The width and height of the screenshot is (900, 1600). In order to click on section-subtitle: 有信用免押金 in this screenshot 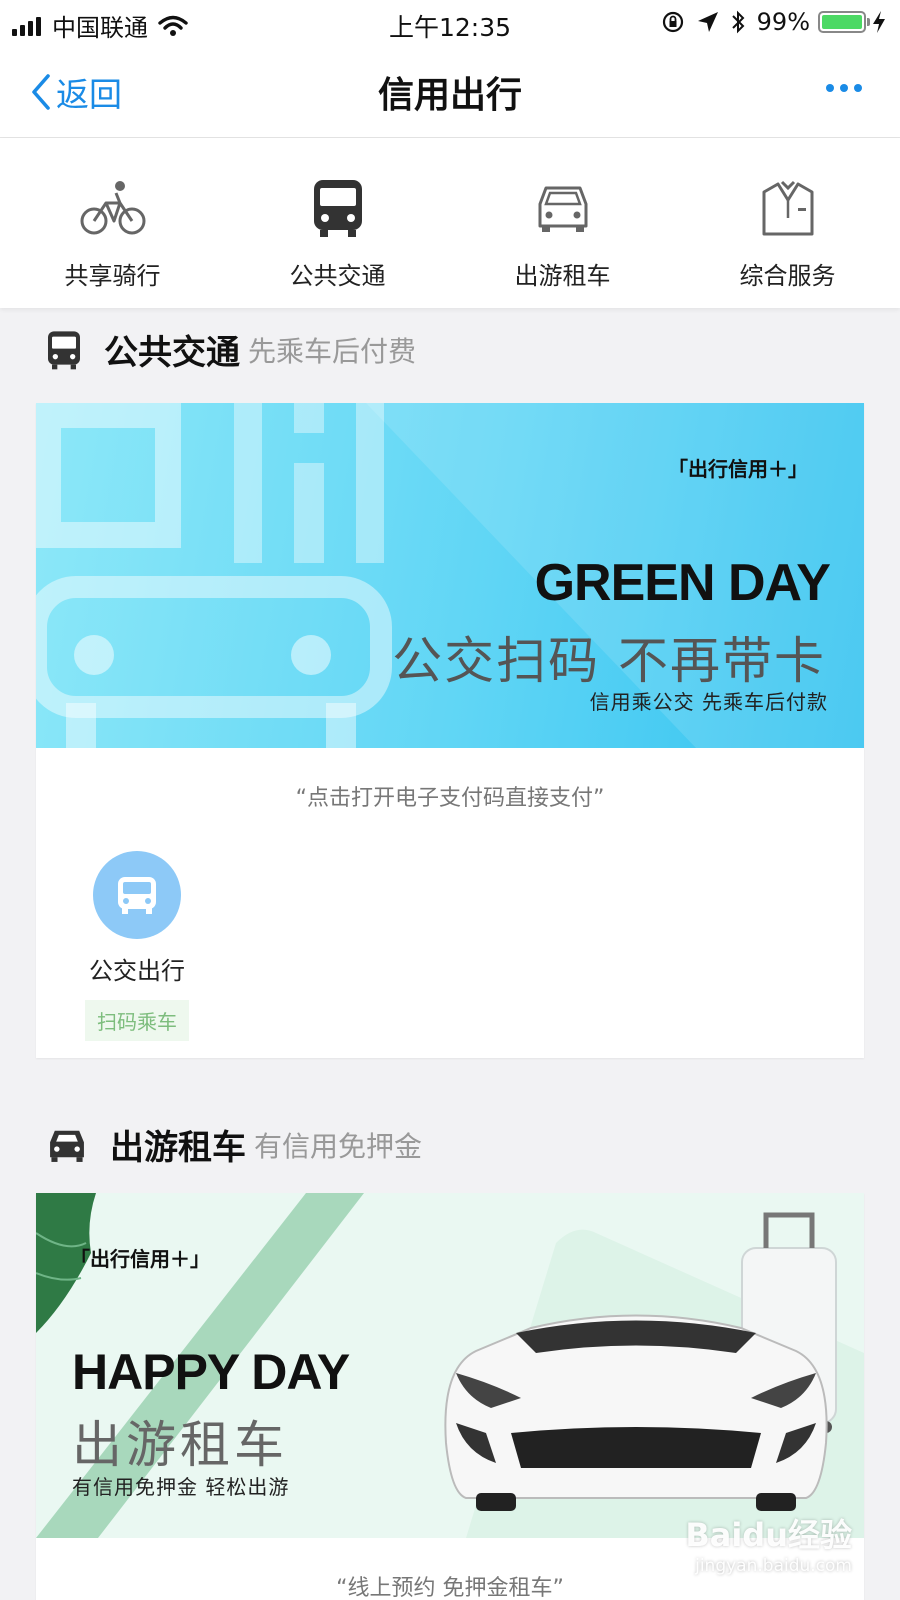, I will do `click(338, 1146)`.